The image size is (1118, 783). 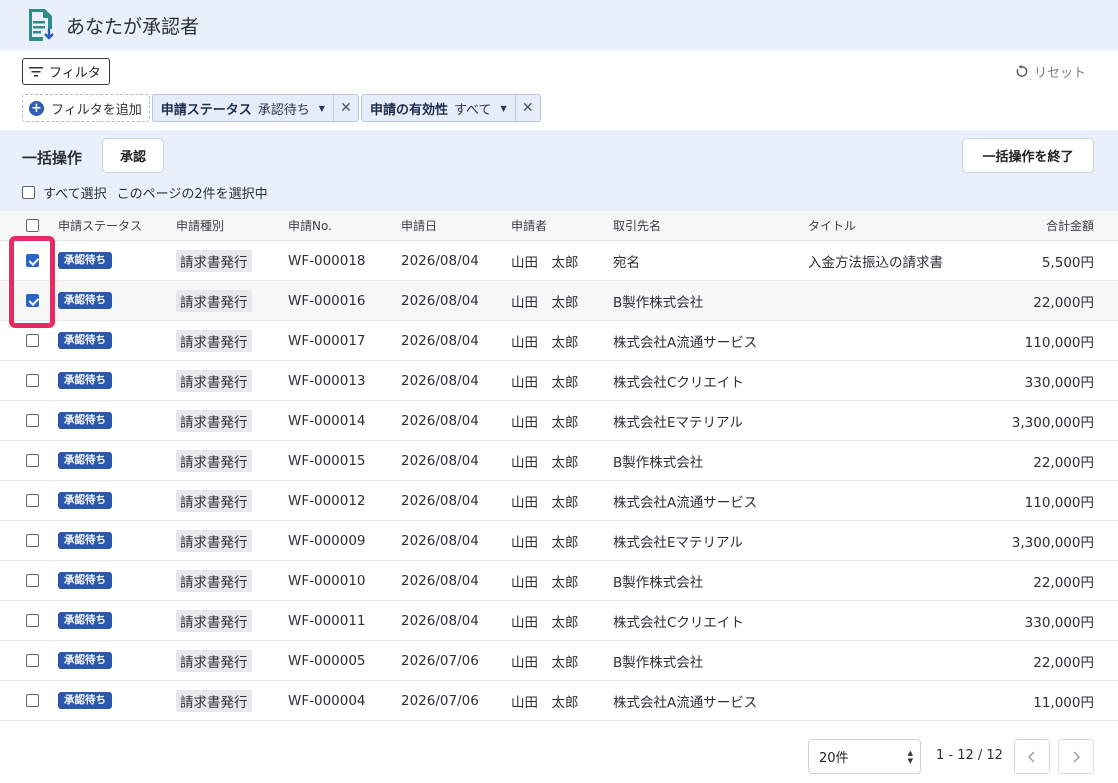 I want to click on column-header-date: 申請日, so click(x=419, y=225).